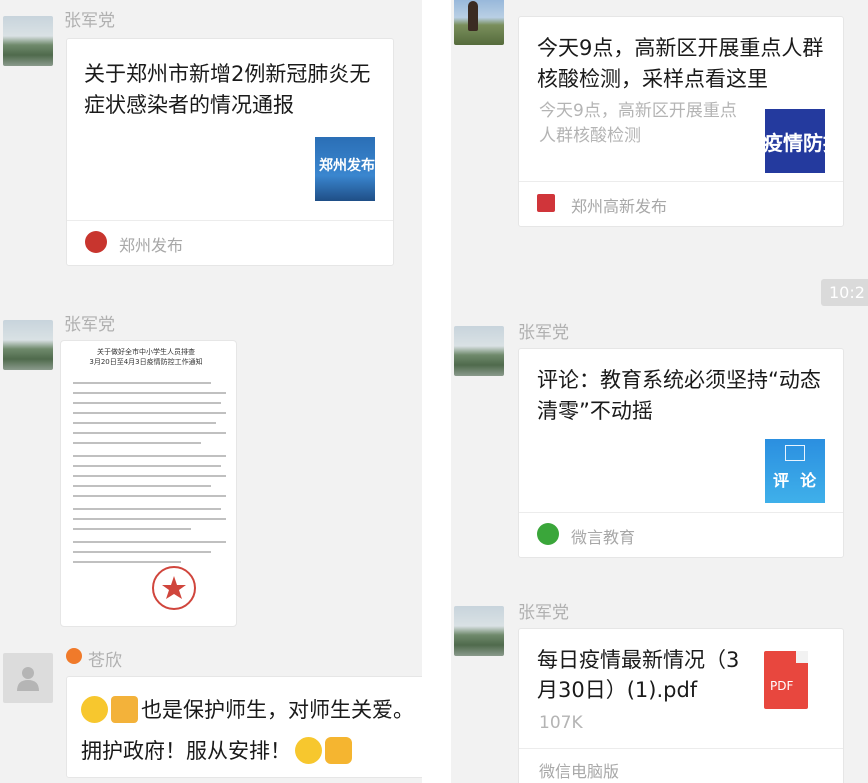 This screenshot has height=783, width=868. I want to click on article-title-line1: 关于郑州市新增2例新冠肺炎无, so click(227, 74).